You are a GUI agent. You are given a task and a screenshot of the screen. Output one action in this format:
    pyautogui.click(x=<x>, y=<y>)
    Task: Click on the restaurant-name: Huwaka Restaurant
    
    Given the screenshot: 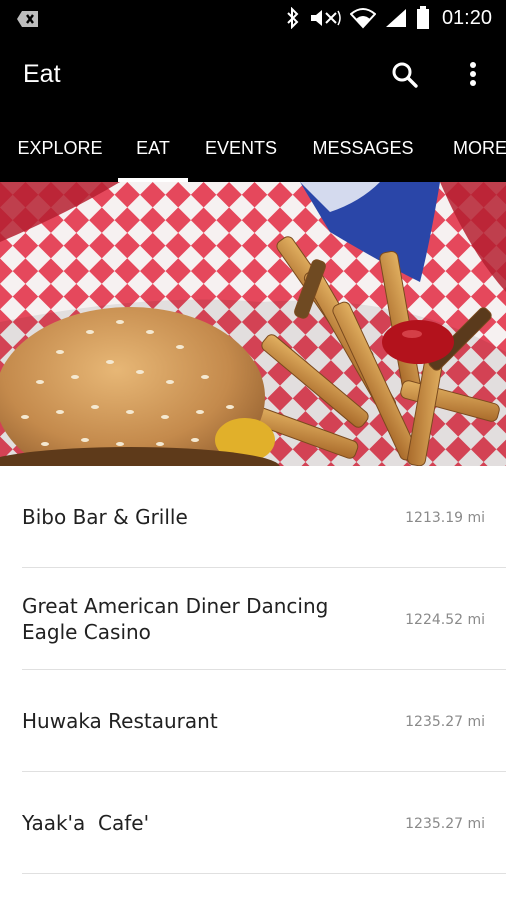 What is the action you would take?
    pyautogui.click(x=120, y=721)
    